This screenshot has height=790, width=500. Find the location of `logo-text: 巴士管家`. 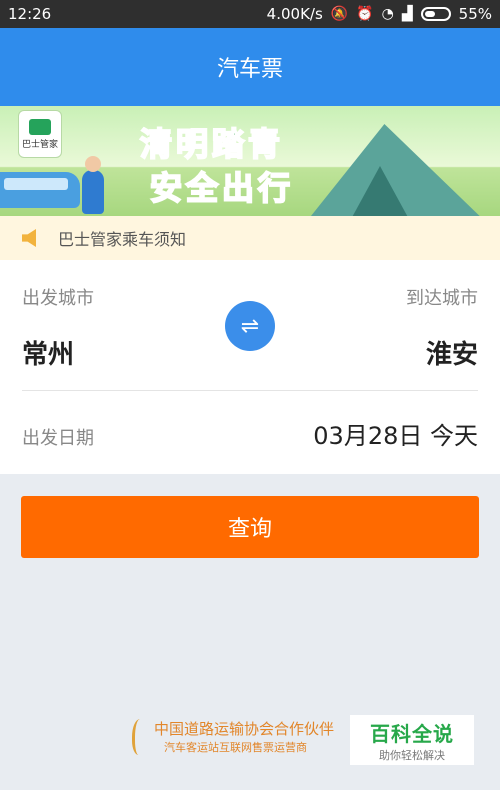

logo-text: 巴士管家 is located at coordinates (39, 144).